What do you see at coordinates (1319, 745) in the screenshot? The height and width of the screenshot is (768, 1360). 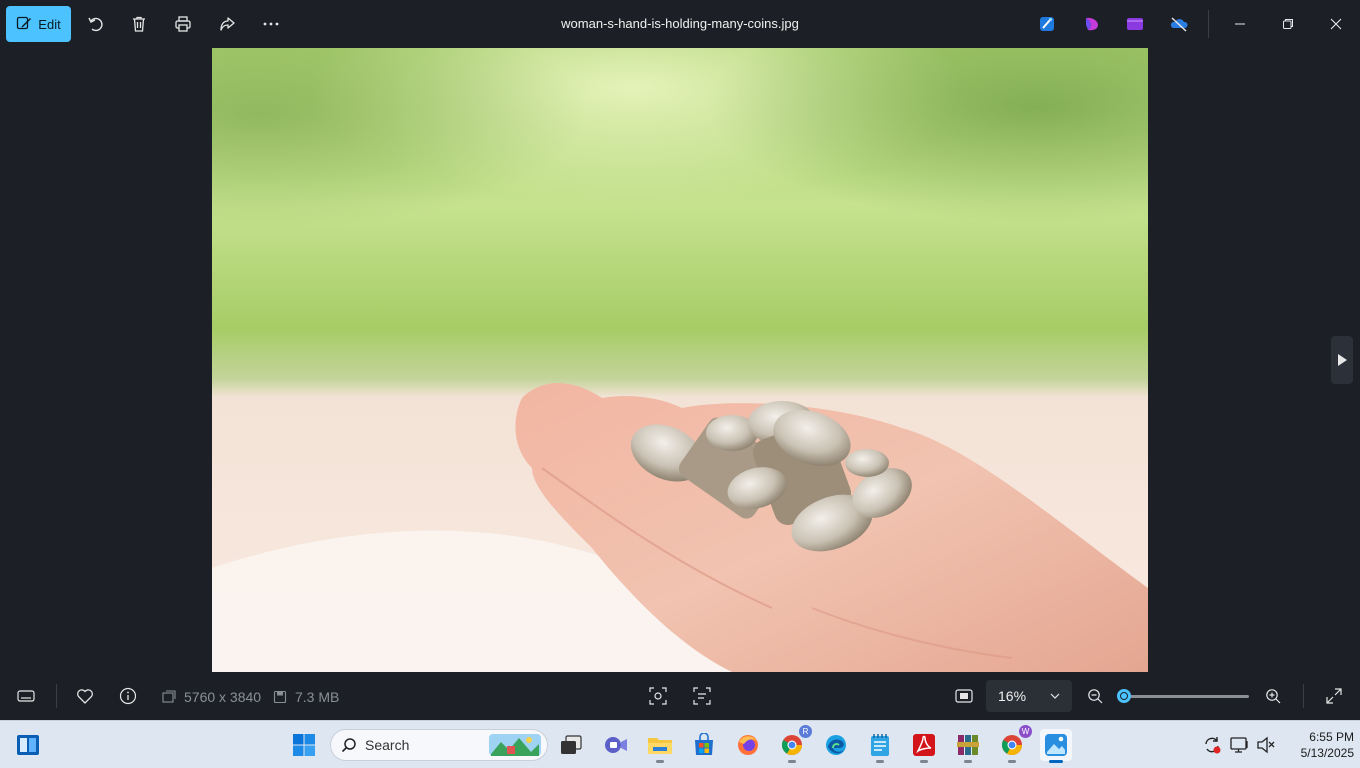 I see `system-clock: 6:55 PM 5/13/2025` at bounding box center [1319, 745].